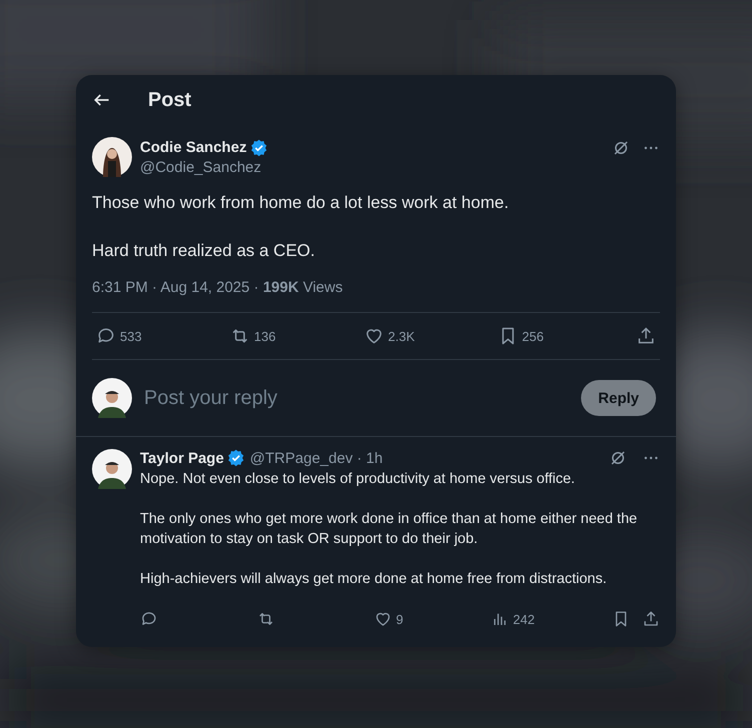 The height and width of the screenshot is (728, 752). What do you see at coordinates (565, 336) in the screenshot?
I see `bookmark-action: 256` at bounding box center [565, 336].